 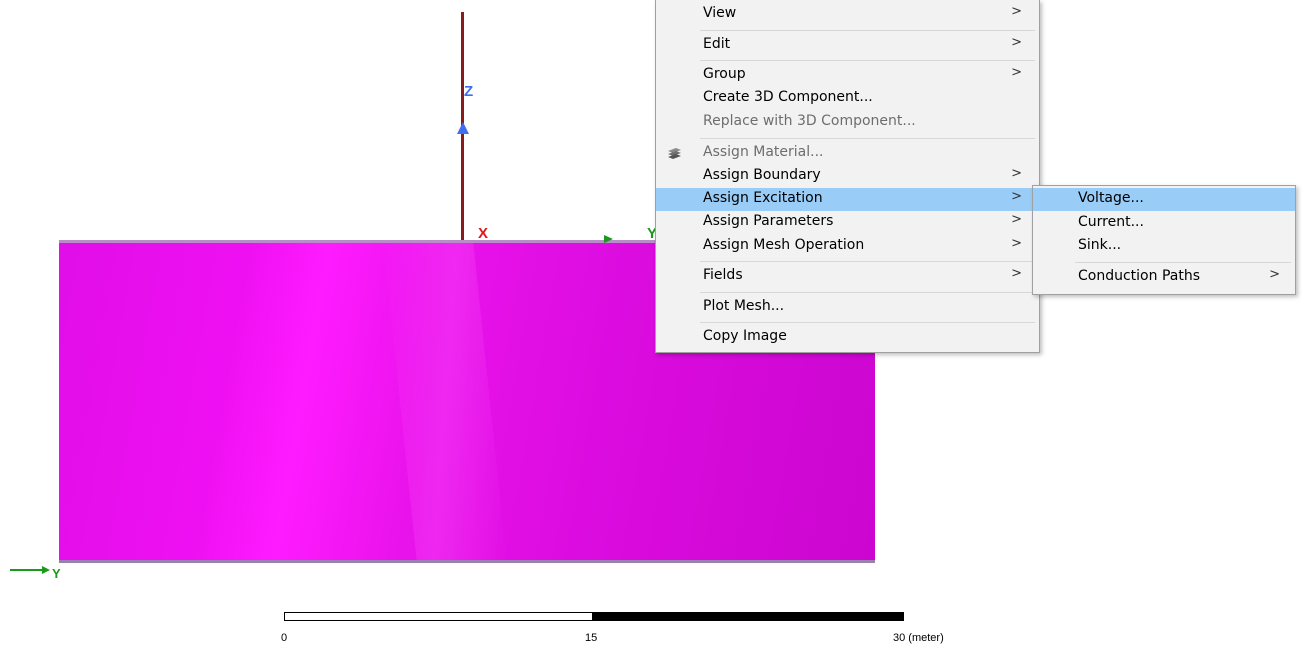 What do you see at coordinates (847, 75) in the screenshot?
I see `menu-item-group: Group >` at bounding box center [847, 75].